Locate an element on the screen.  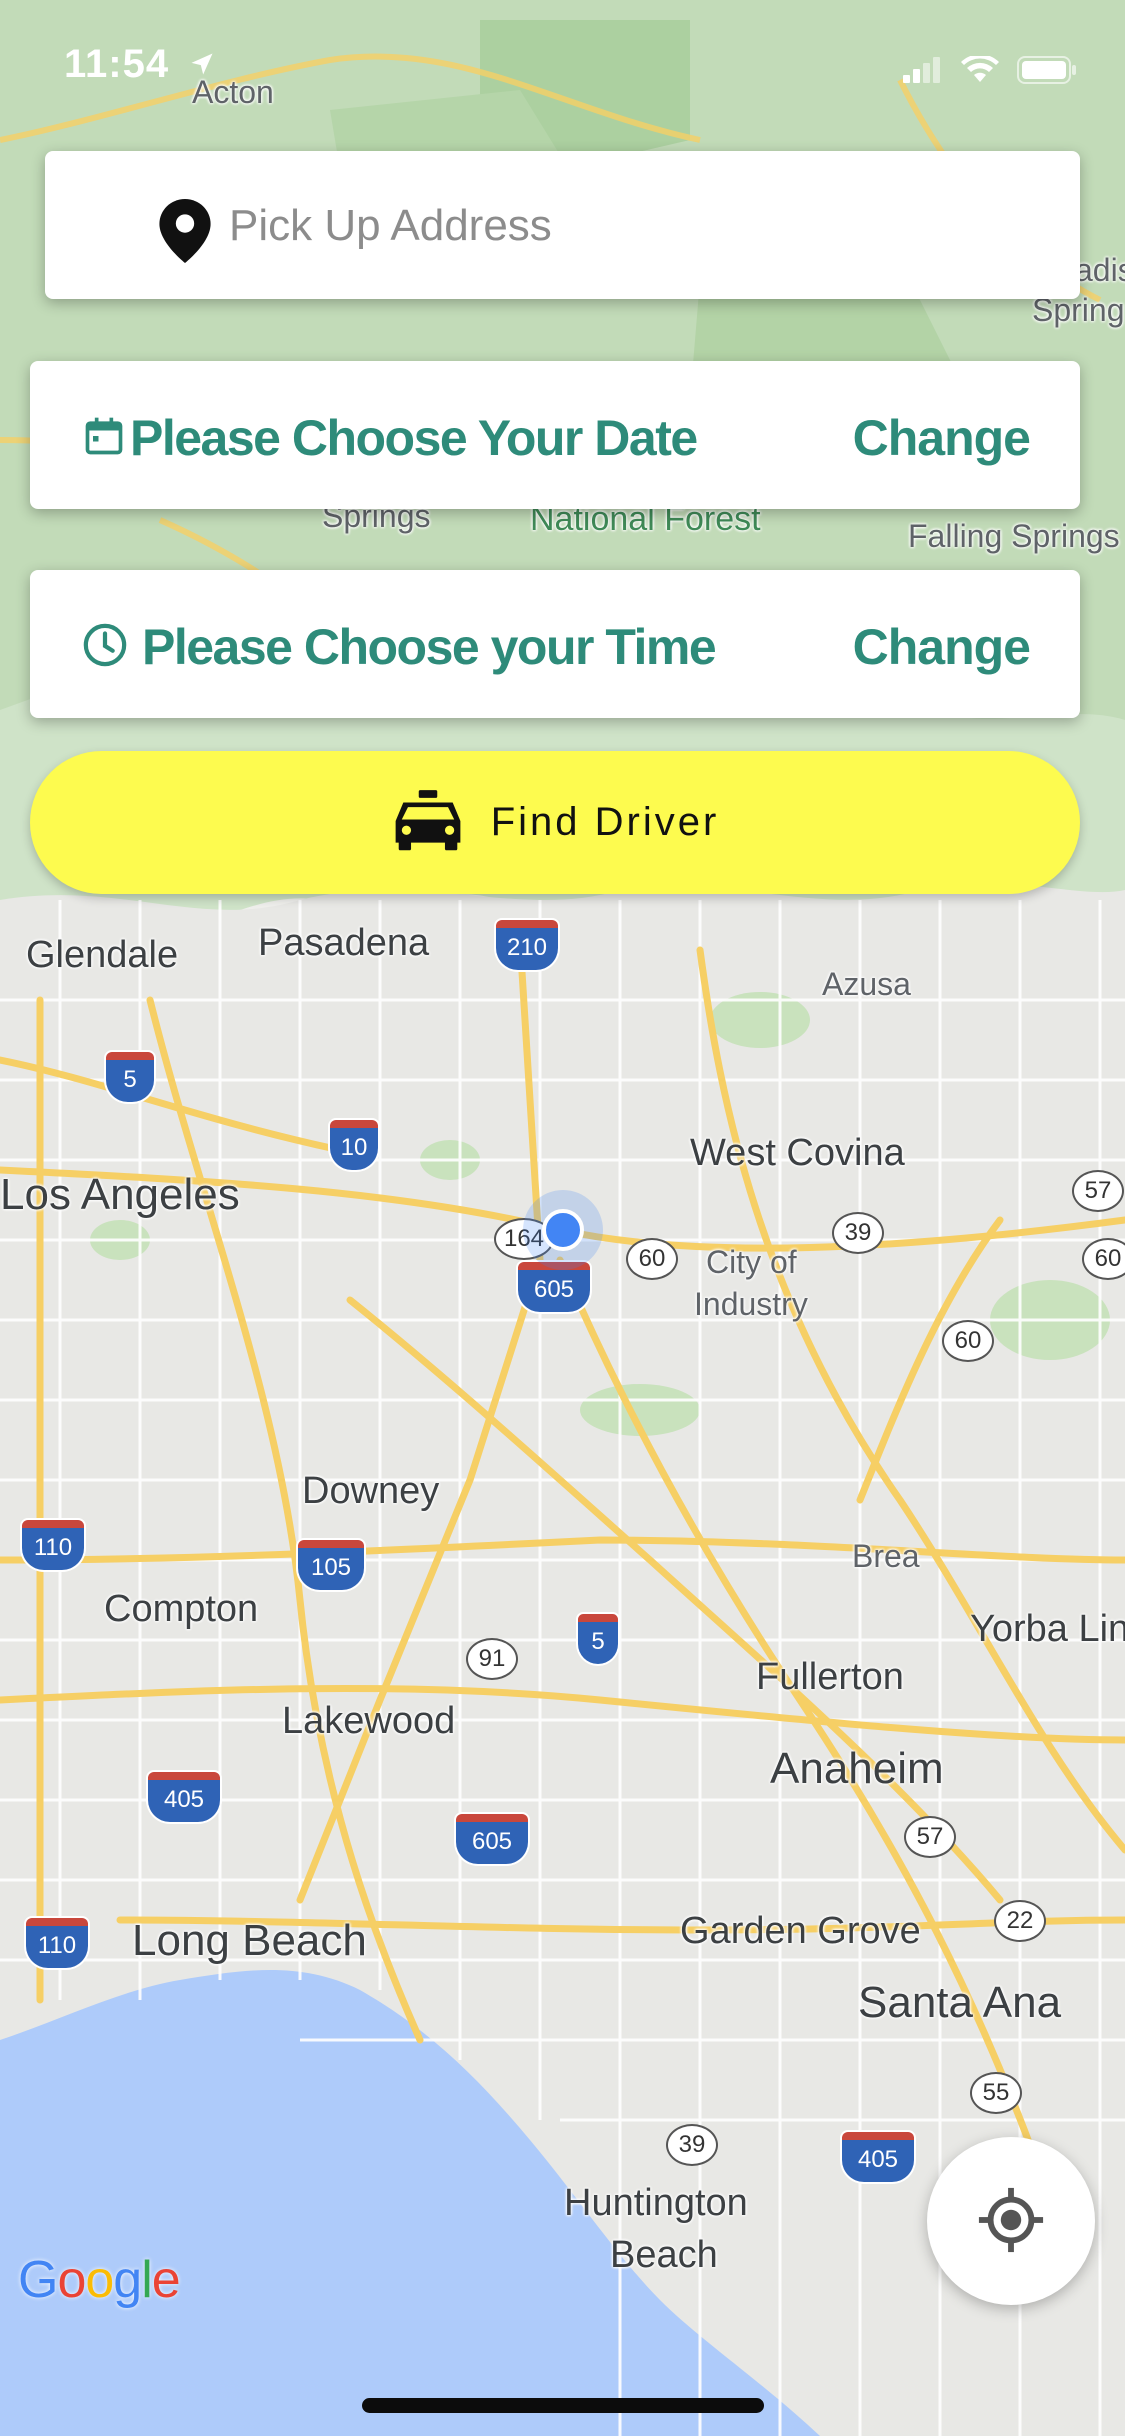
place-label: Garden Grove is located at coordinates (800, 1931).